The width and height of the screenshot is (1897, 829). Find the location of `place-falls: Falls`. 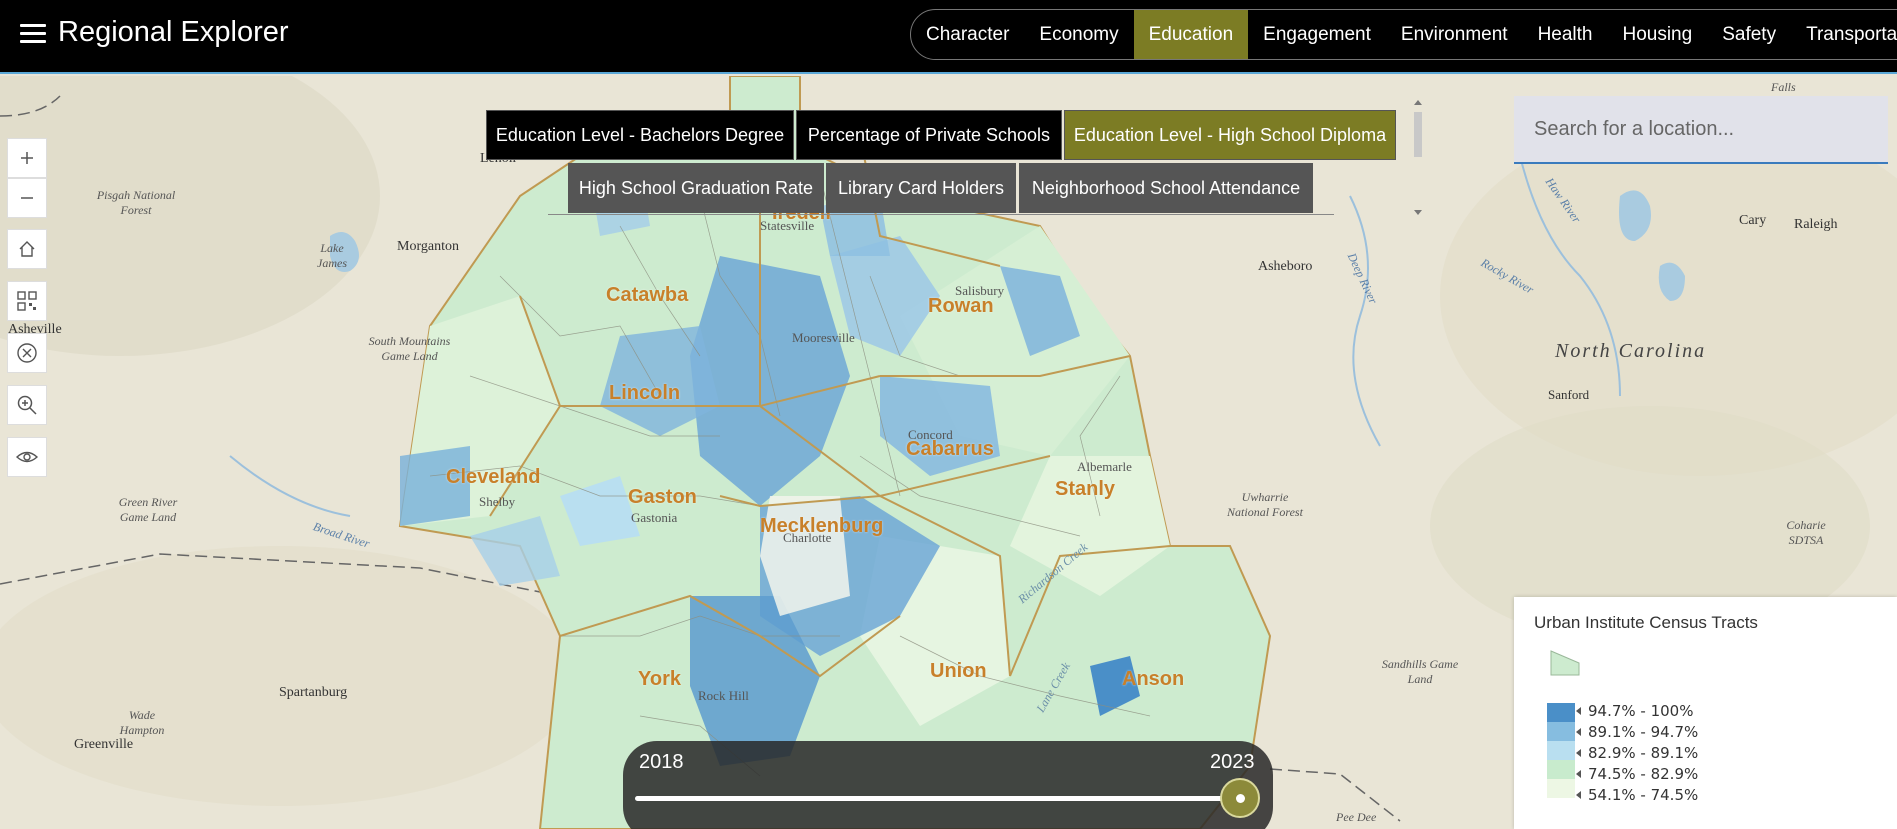

place-falls: Falls is located at coordinates (1783, 87).